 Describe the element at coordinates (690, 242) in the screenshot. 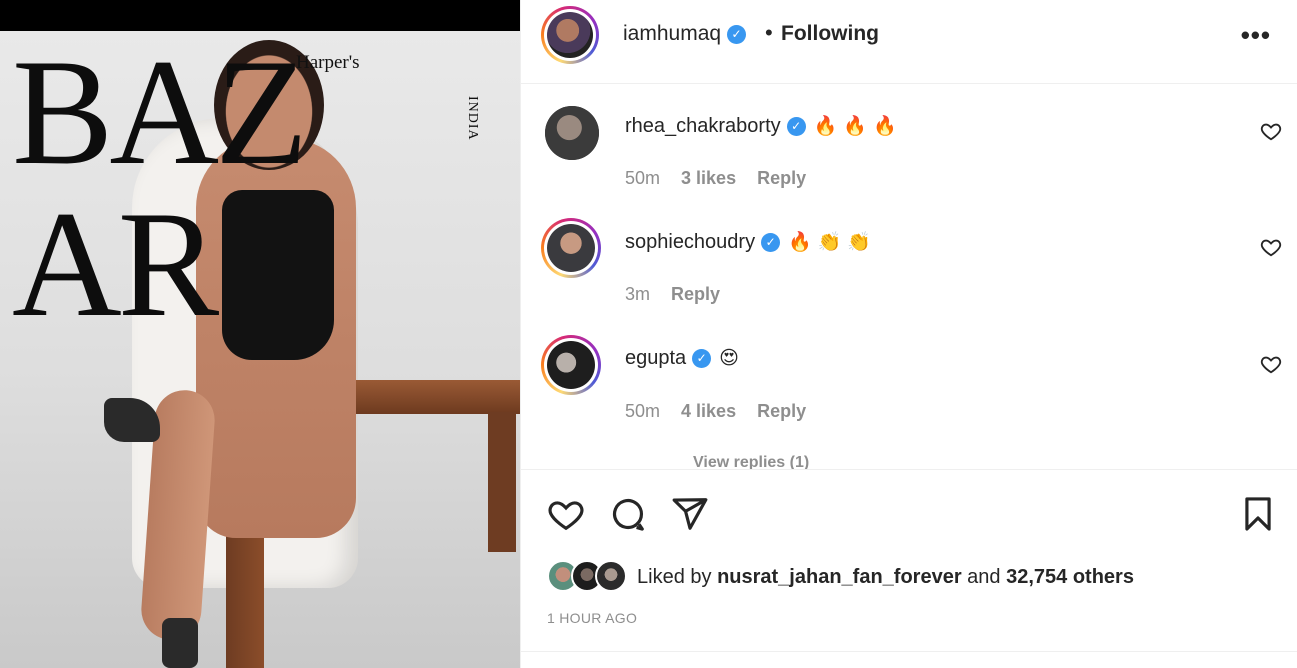

I see `comment-username: sophiechoudry` at that location.